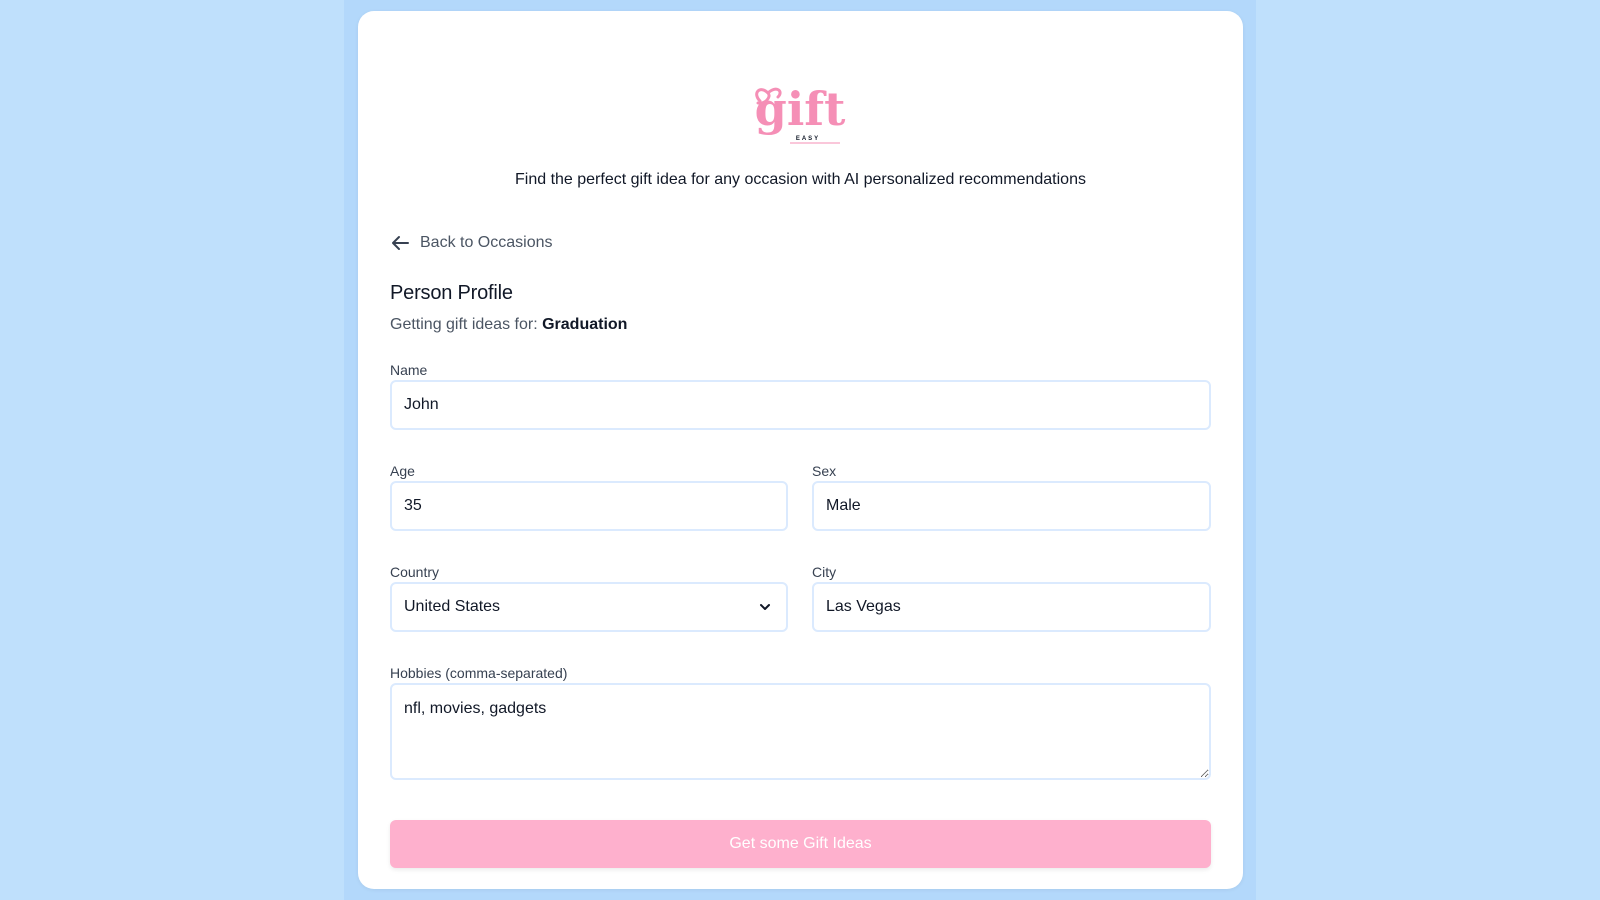 This screenshot has width=1600, height=900. Describe the element at coordinates (800, 109) in the screenshot. I see `svg-text: gift` at that location.